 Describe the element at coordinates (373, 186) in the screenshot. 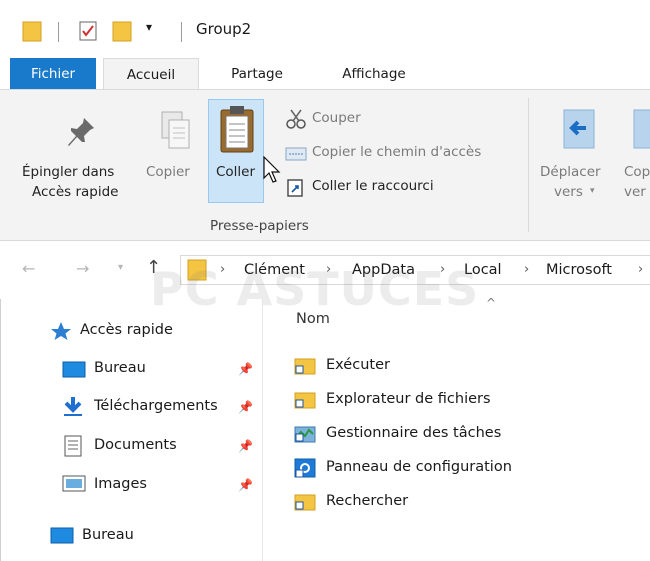

I see `paste-shortcut-button: Coller le raccourci` at that location.